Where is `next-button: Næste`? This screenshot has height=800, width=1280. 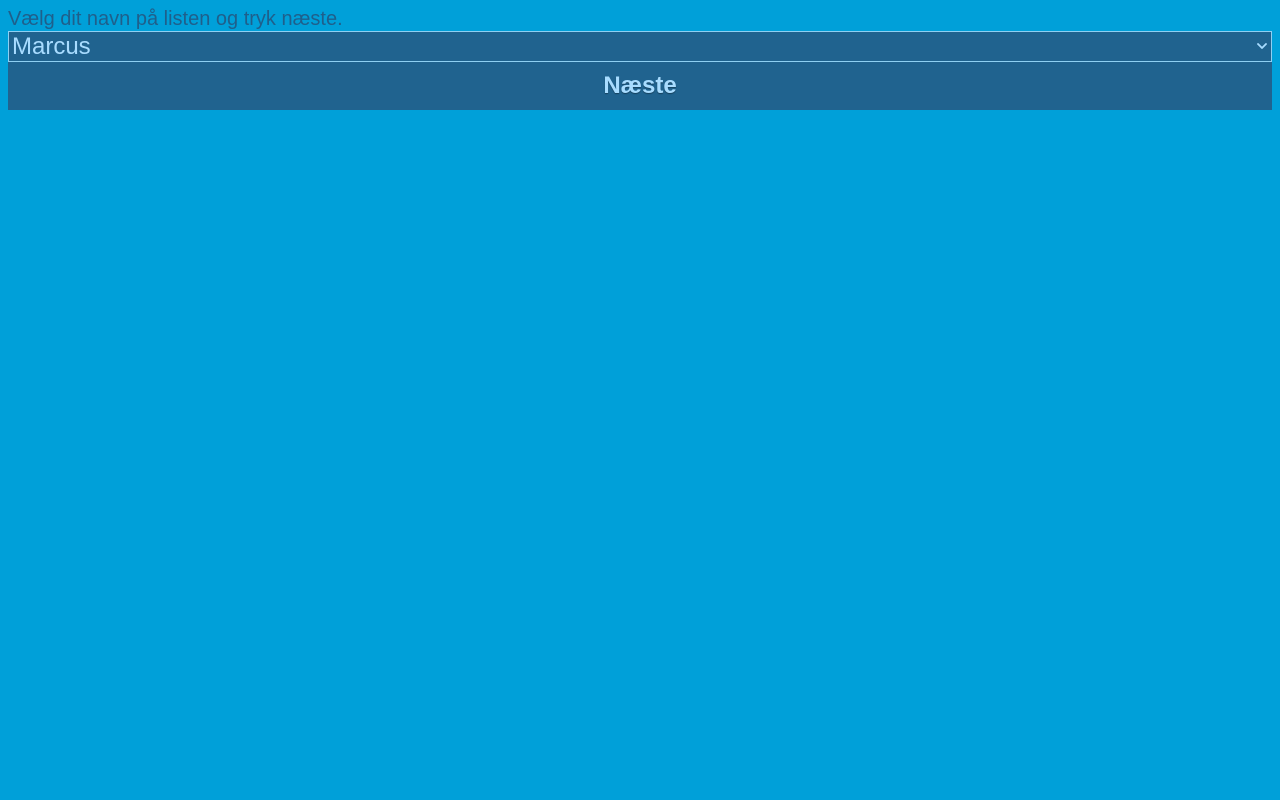 next-button: Næste is located at coordinates (640, 86).